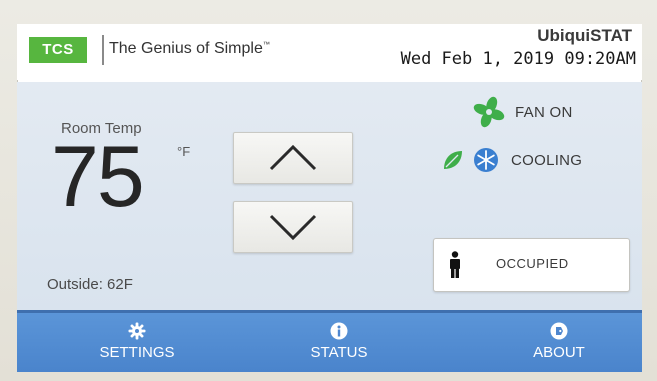 This screenshot has height=381, width=657. I want to click on tagline-text: The Genius of Simple, so click(186, 48).